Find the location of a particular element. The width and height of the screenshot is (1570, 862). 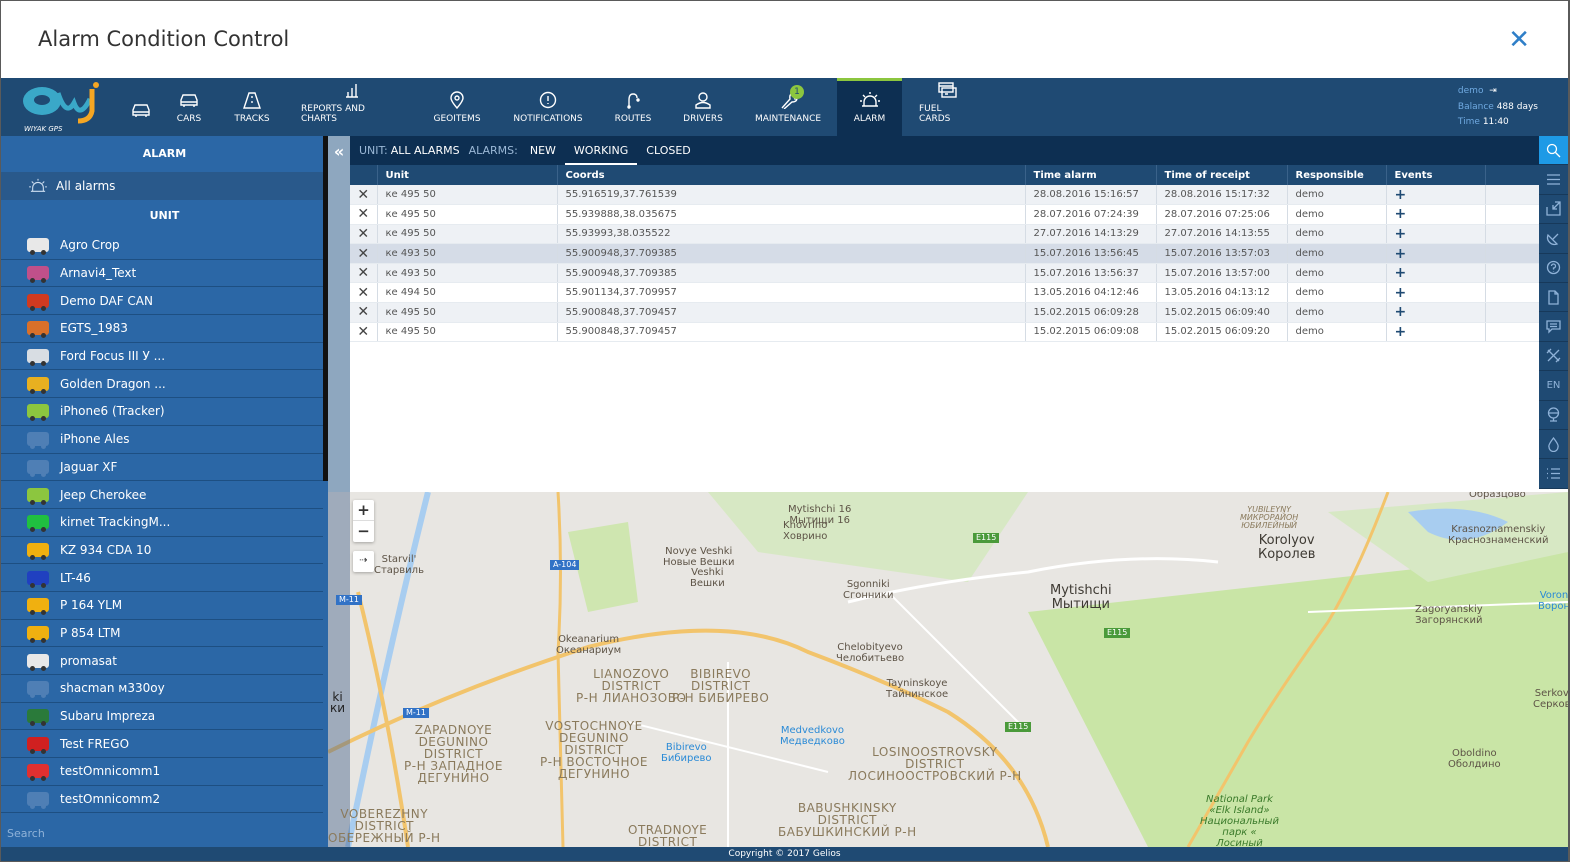

drop-button is located at coordinates (1553, 445).